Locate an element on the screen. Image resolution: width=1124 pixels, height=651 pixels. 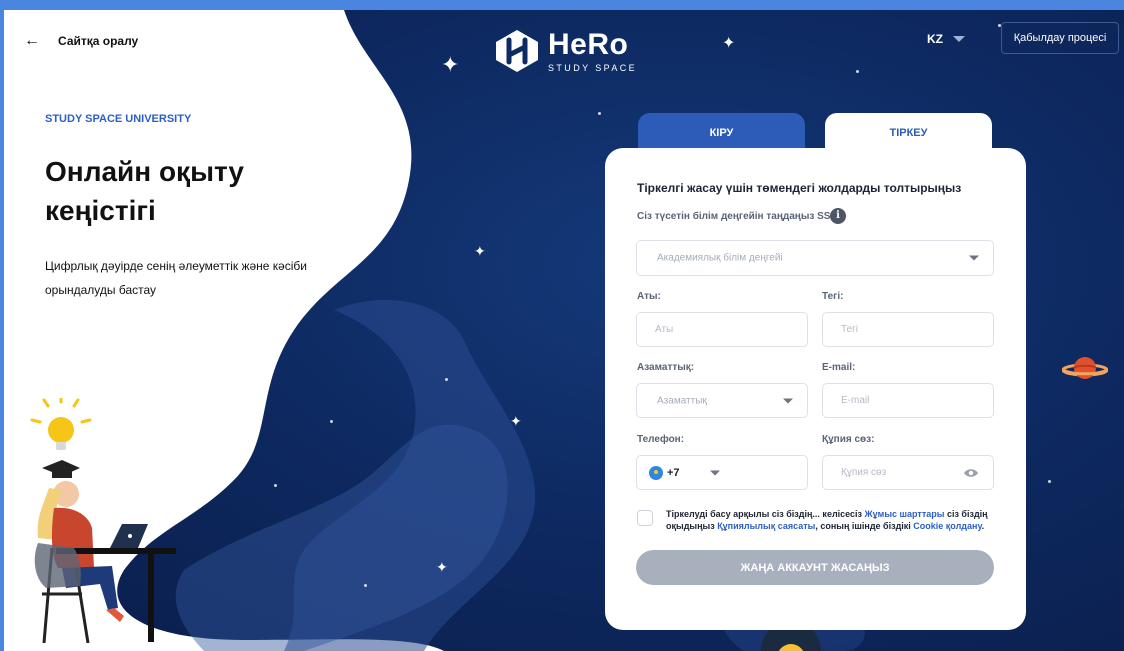
citizenship-value: Азаматтық is located at coordinates (682, 400).